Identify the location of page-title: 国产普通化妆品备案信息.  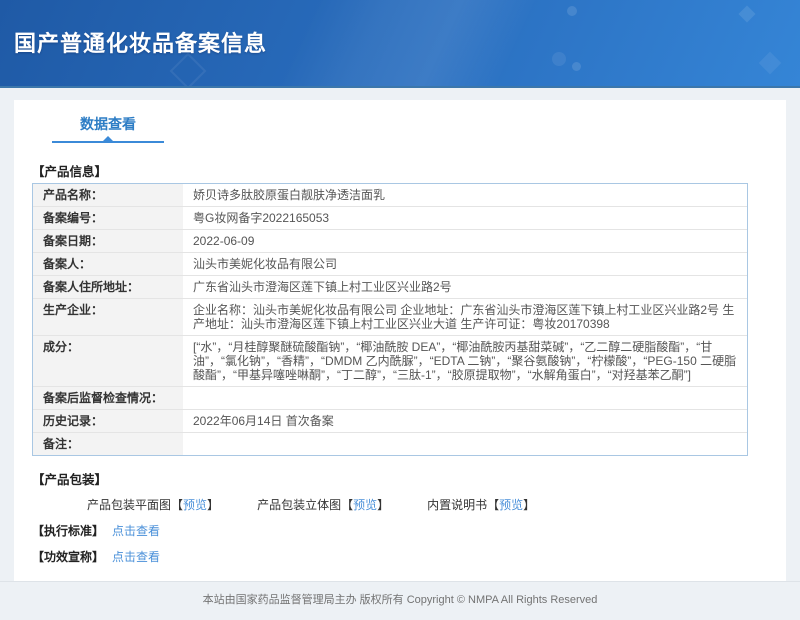
(141, 43).